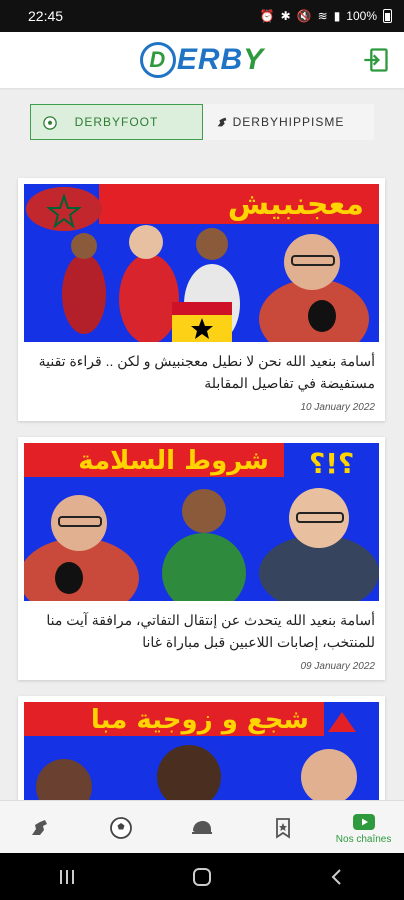 This screenshot has width=404, height=900. Describe the element at coordinates (200, 720) in the screenshot. I see `banner-text: شجع و زوجية مبا` at that location.